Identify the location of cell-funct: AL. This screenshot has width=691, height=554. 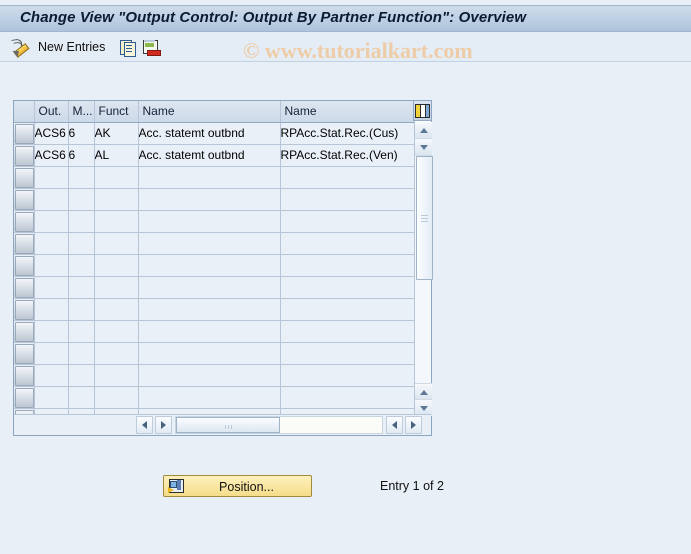
(116, 155).